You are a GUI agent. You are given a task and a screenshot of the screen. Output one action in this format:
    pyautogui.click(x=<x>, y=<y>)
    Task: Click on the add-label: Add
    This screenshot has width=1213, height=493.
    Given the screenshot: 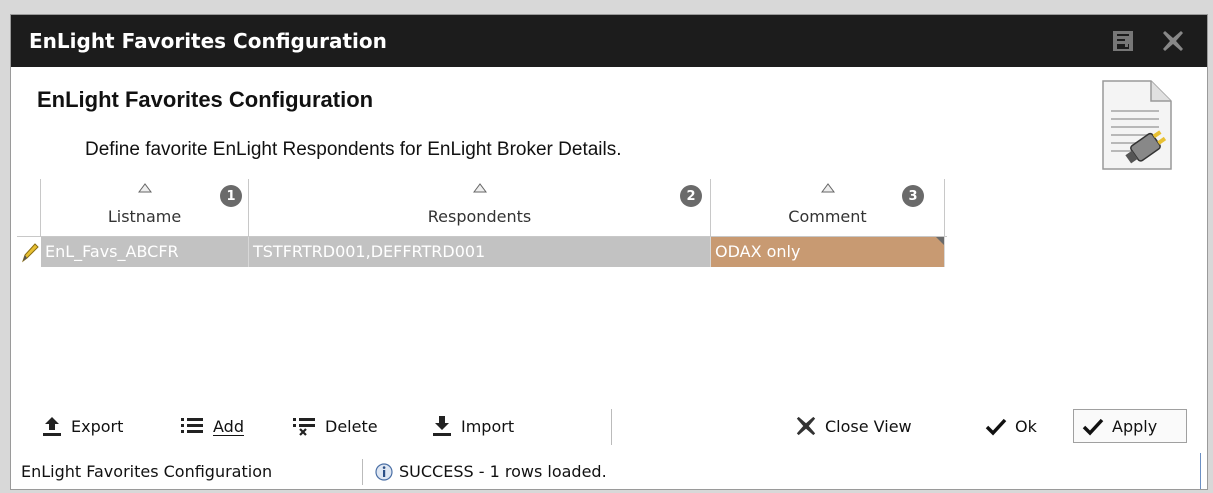 What is the action you would take?
    pyautogui.click(x=228, y=426)
    